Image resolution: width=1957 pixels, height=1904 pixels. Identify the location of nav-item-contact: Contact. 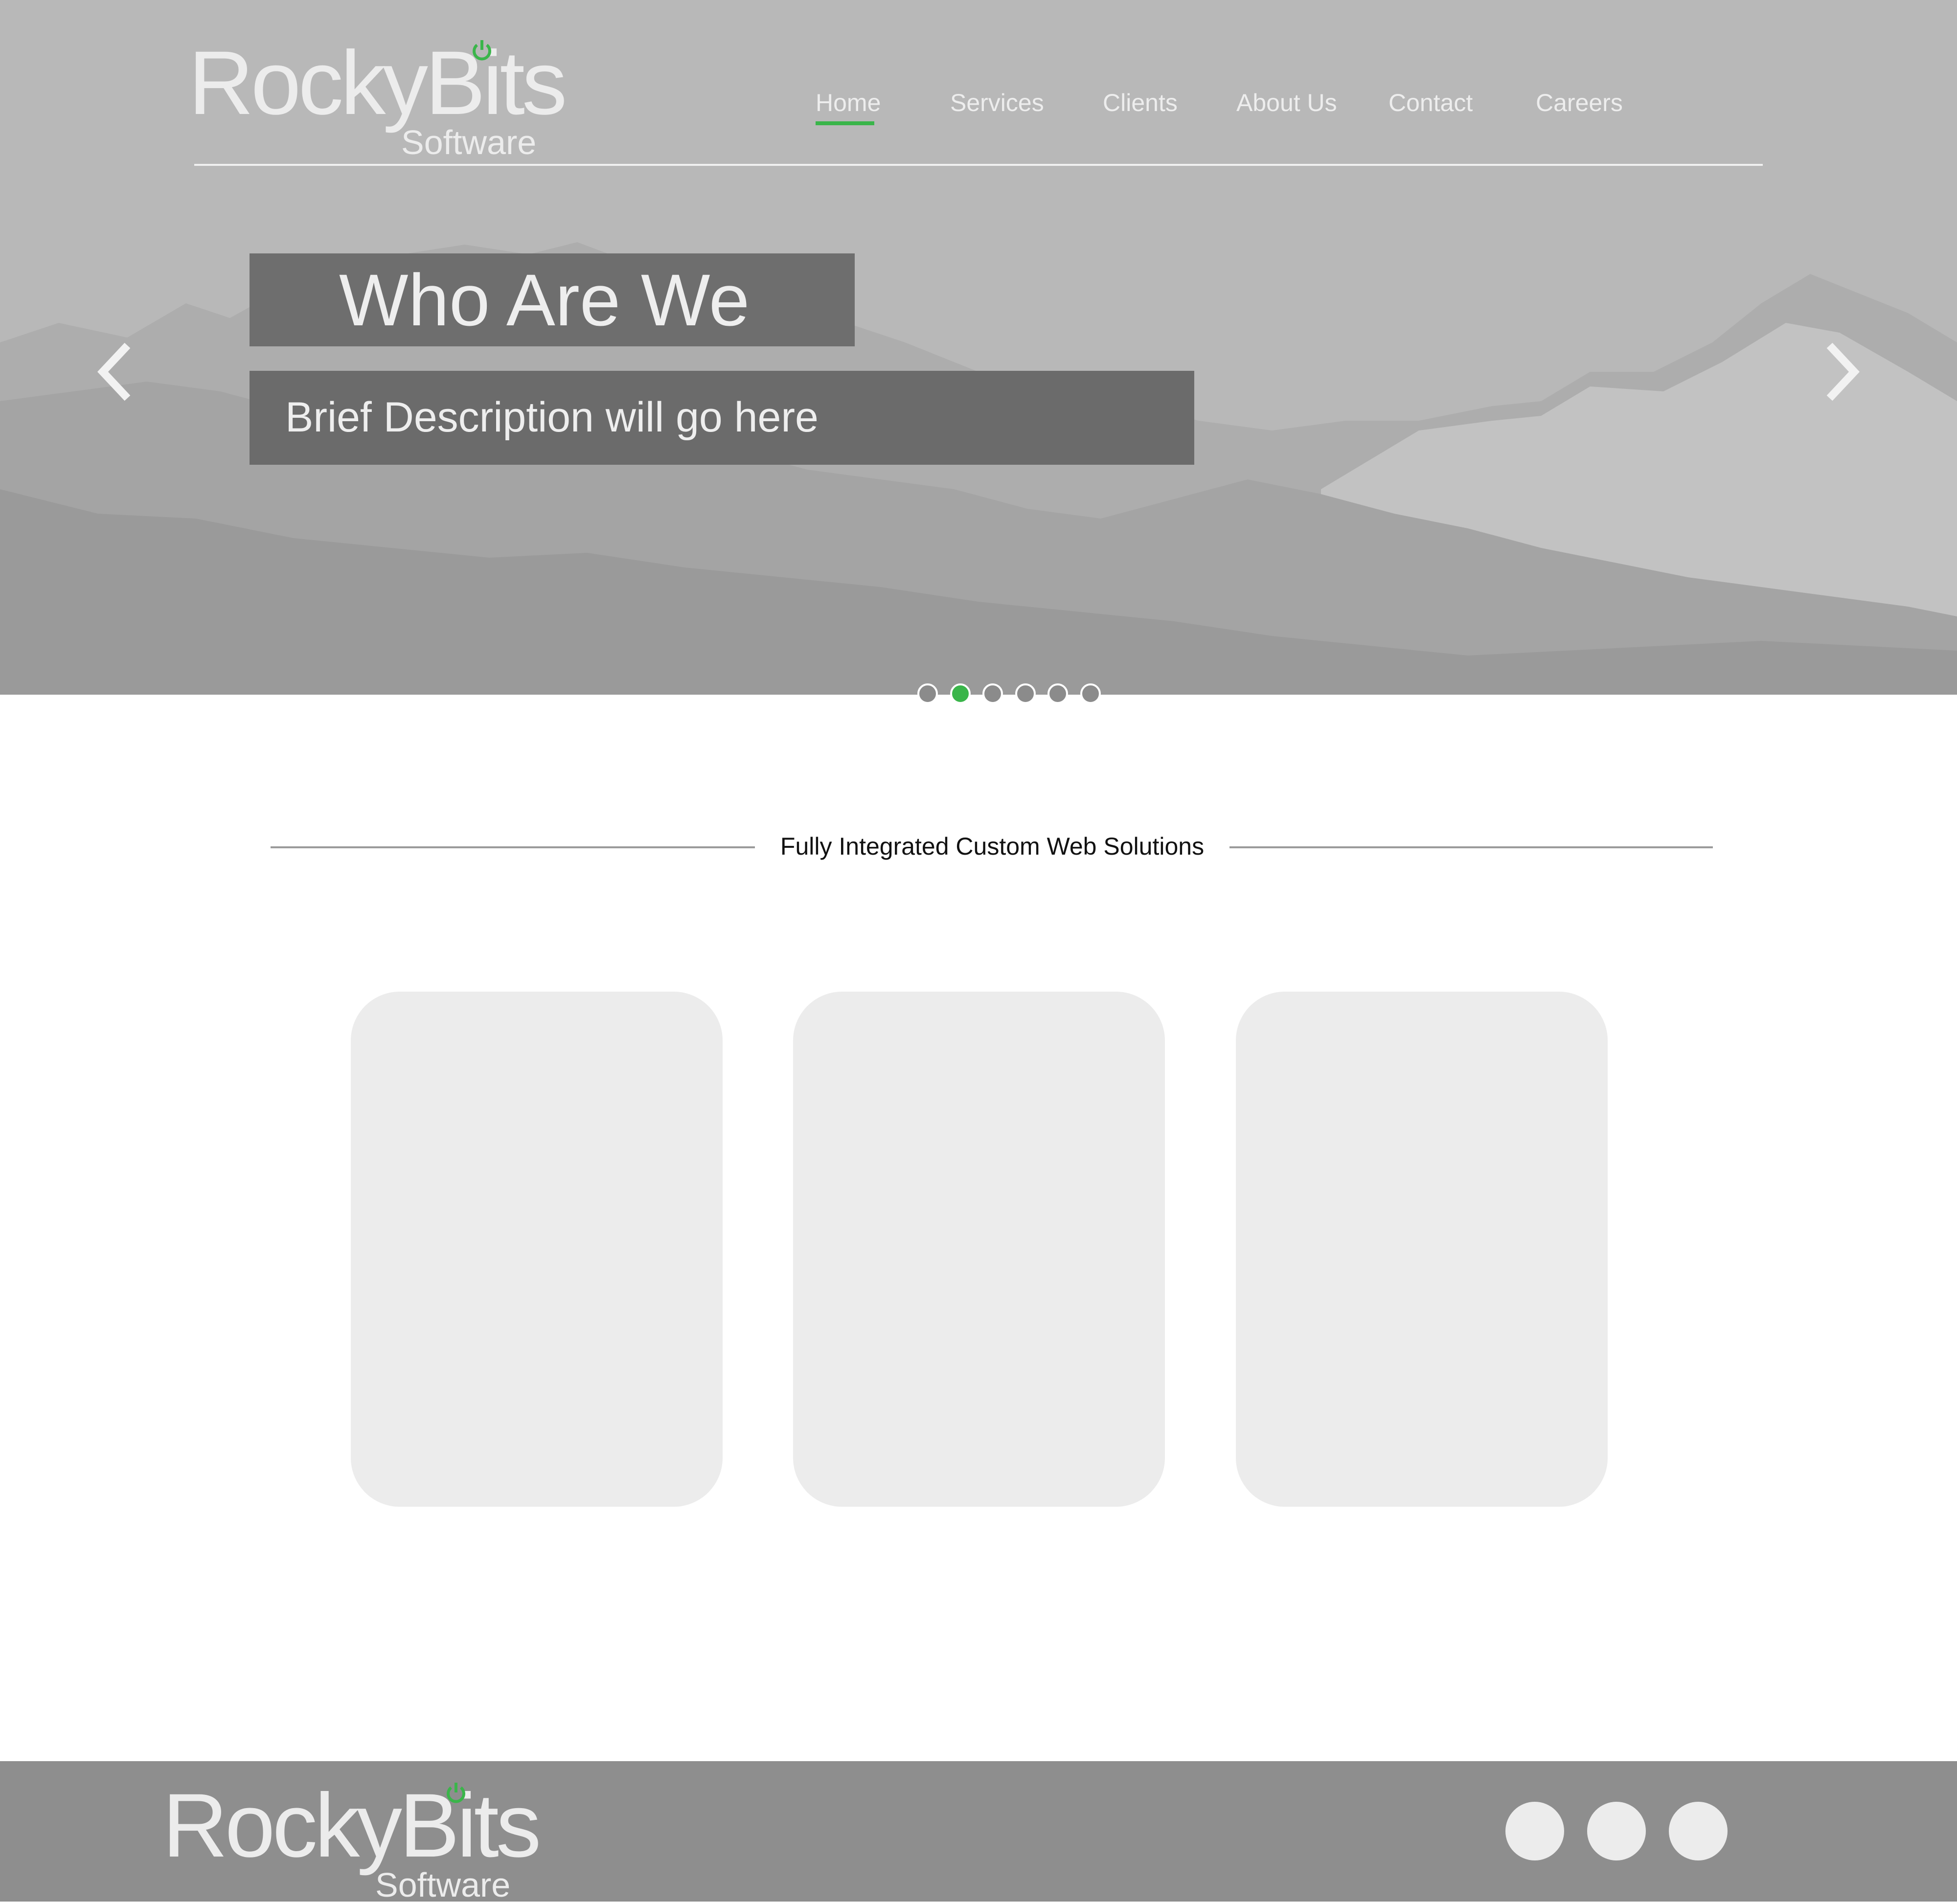
(1431, 102).